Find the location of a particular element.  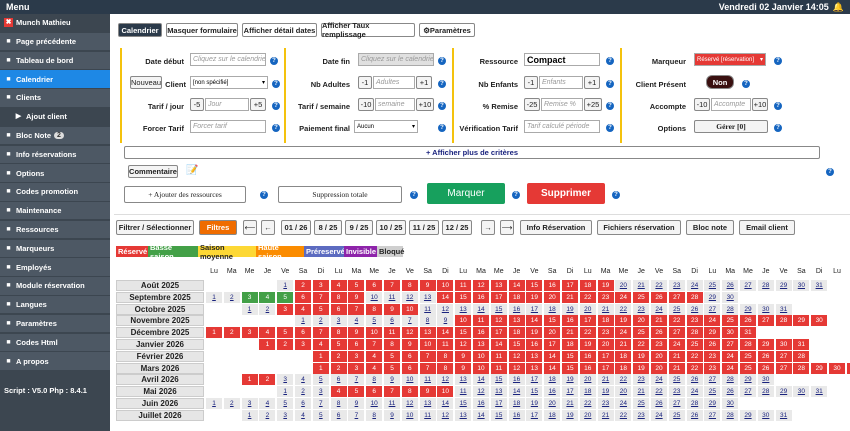

deposit-minus-button: -10 is located at coordinates (702, 104).